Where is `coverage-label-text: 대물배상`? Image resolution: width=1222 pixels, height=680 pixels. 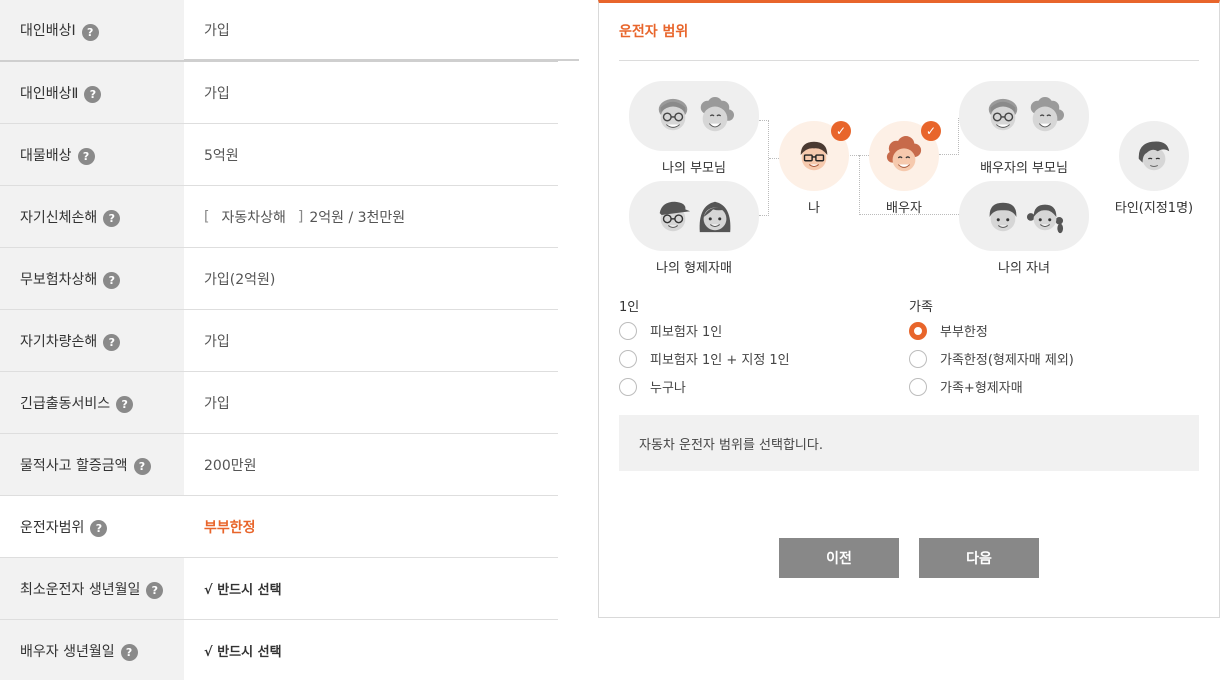
coverage-label-text: 대물배상 is located at coordinates (46, 155).